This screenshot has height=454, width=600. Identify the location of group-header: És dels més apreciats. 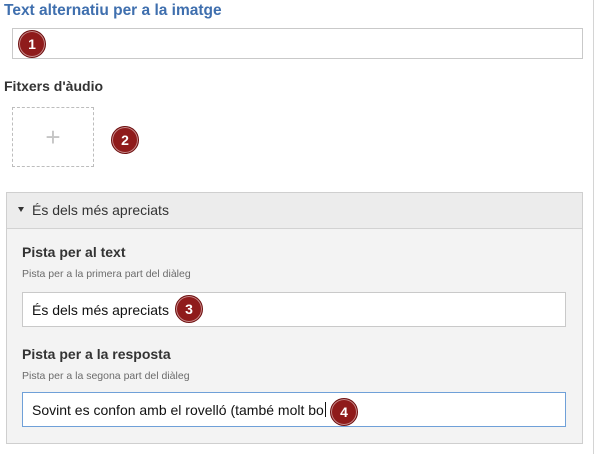
(294, 211).